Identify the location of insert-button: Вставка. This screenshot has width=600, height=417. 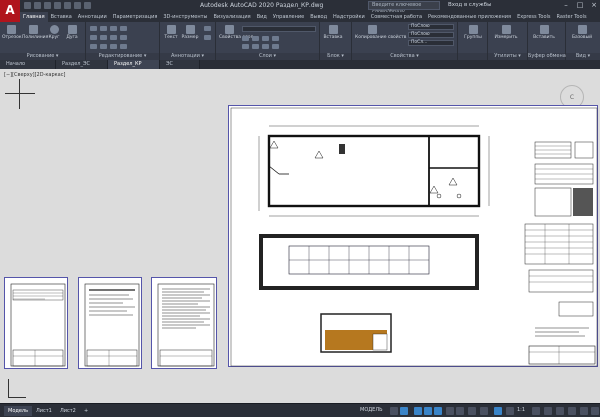
(333, 32).